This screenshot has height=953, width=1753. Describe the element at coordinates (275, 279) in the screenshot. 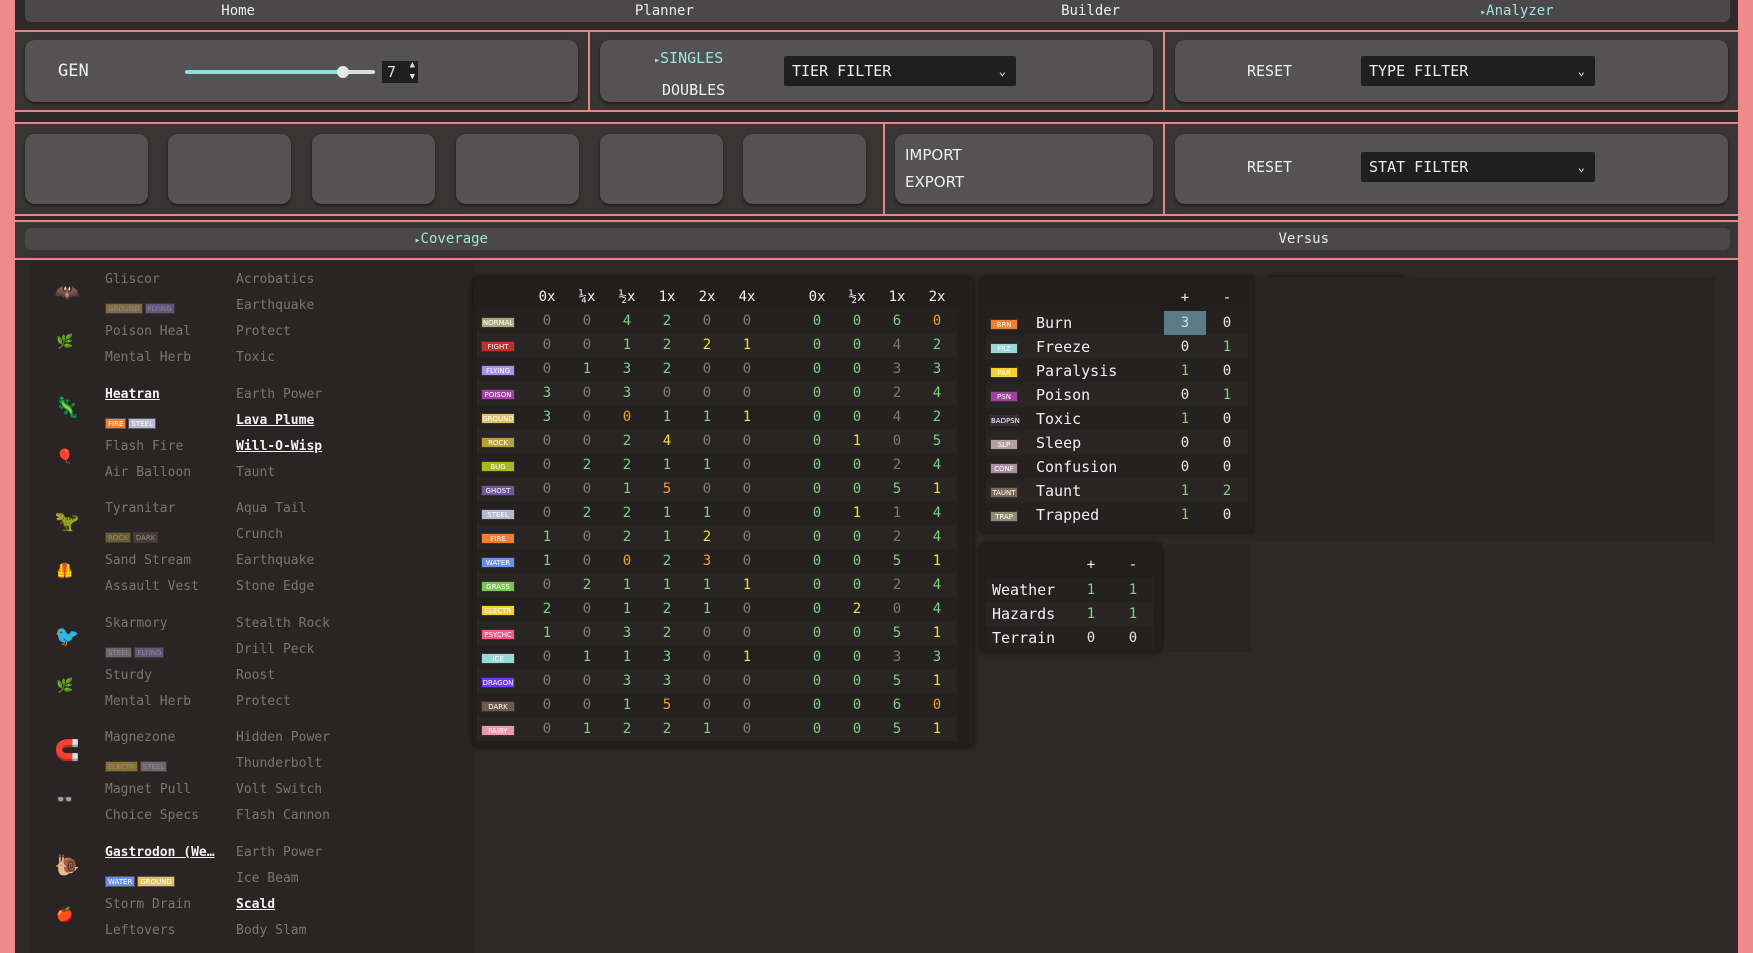

I see `move-label: Acrobatics` at that location.